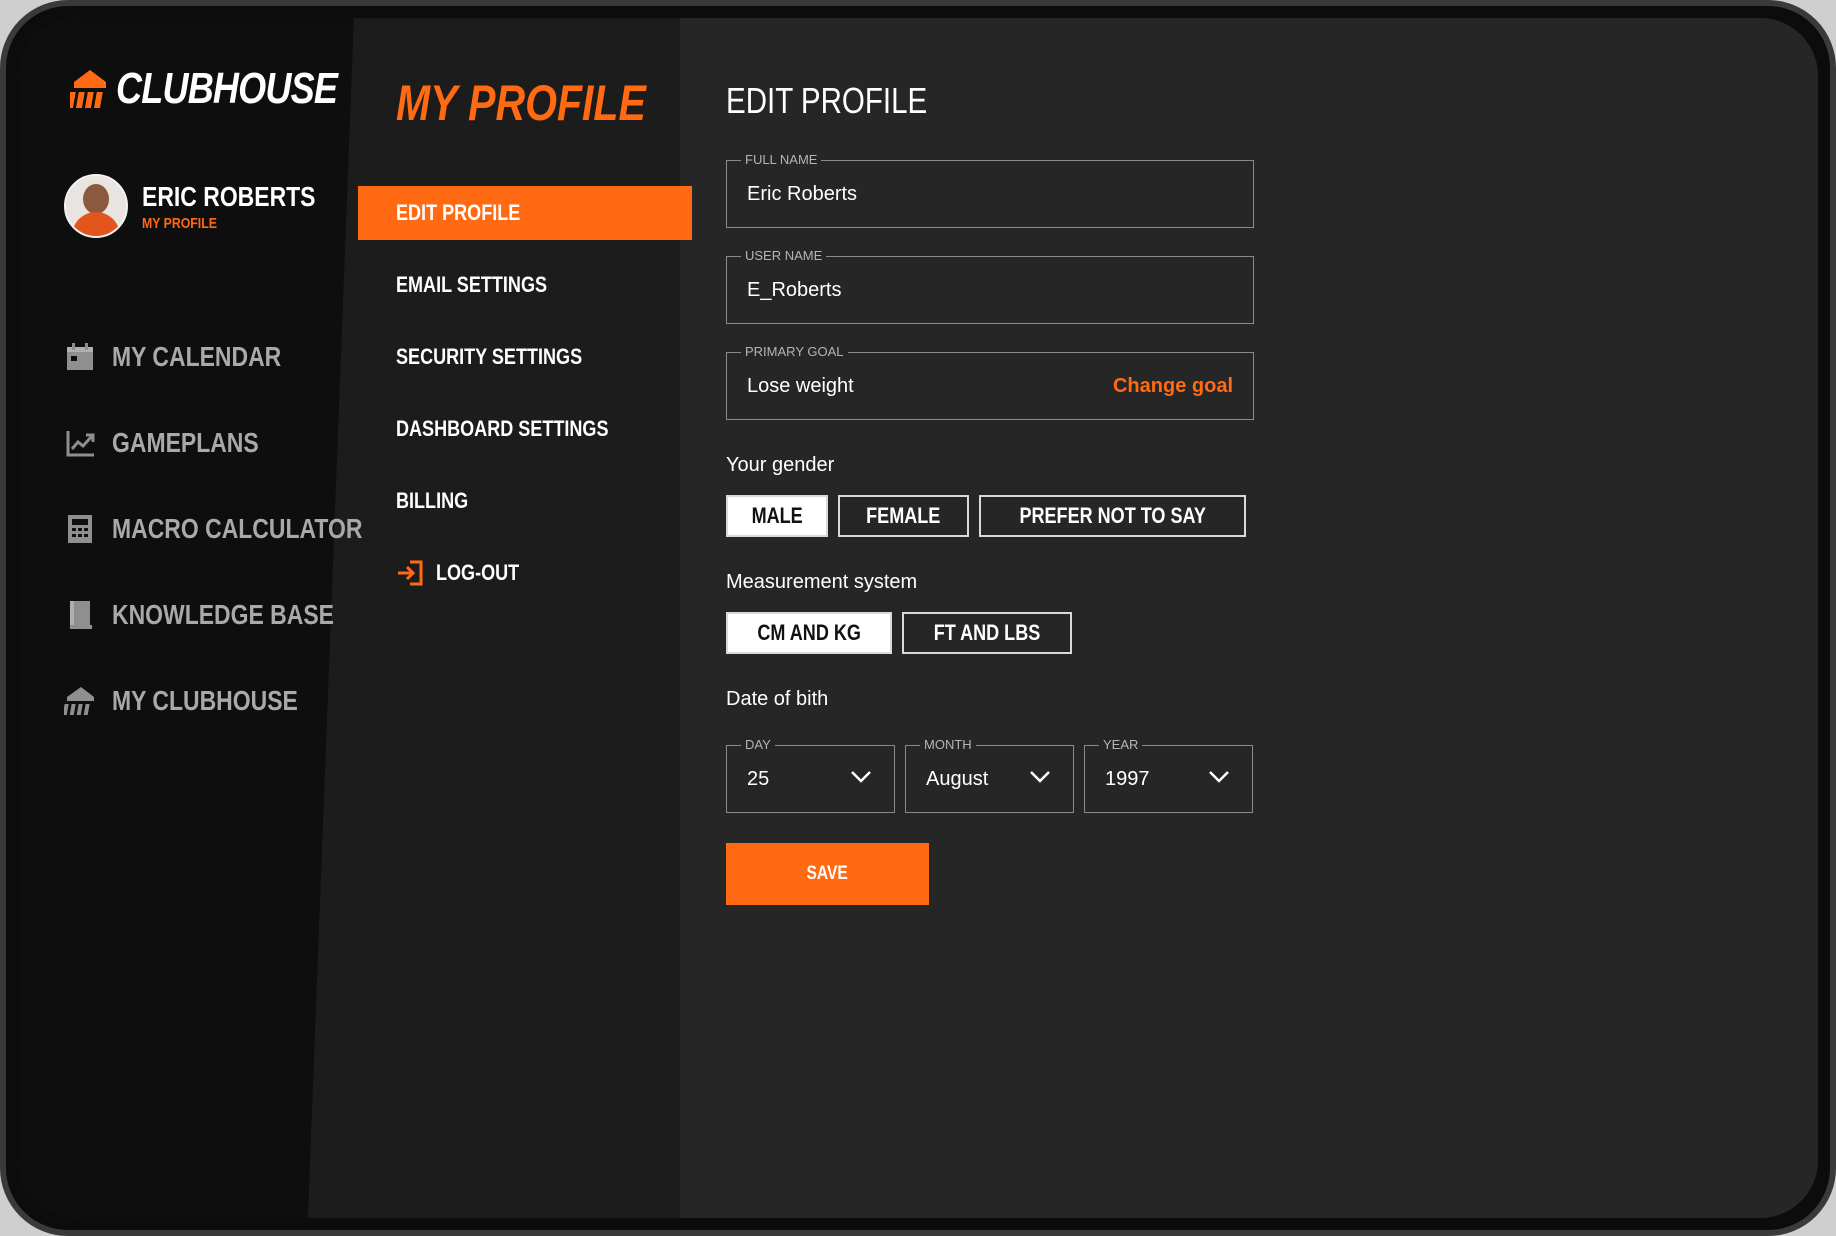 This screenshot has height=1236, width=1836. I want to click on date-of-birth-label: Date of bith, so click(777, 699).